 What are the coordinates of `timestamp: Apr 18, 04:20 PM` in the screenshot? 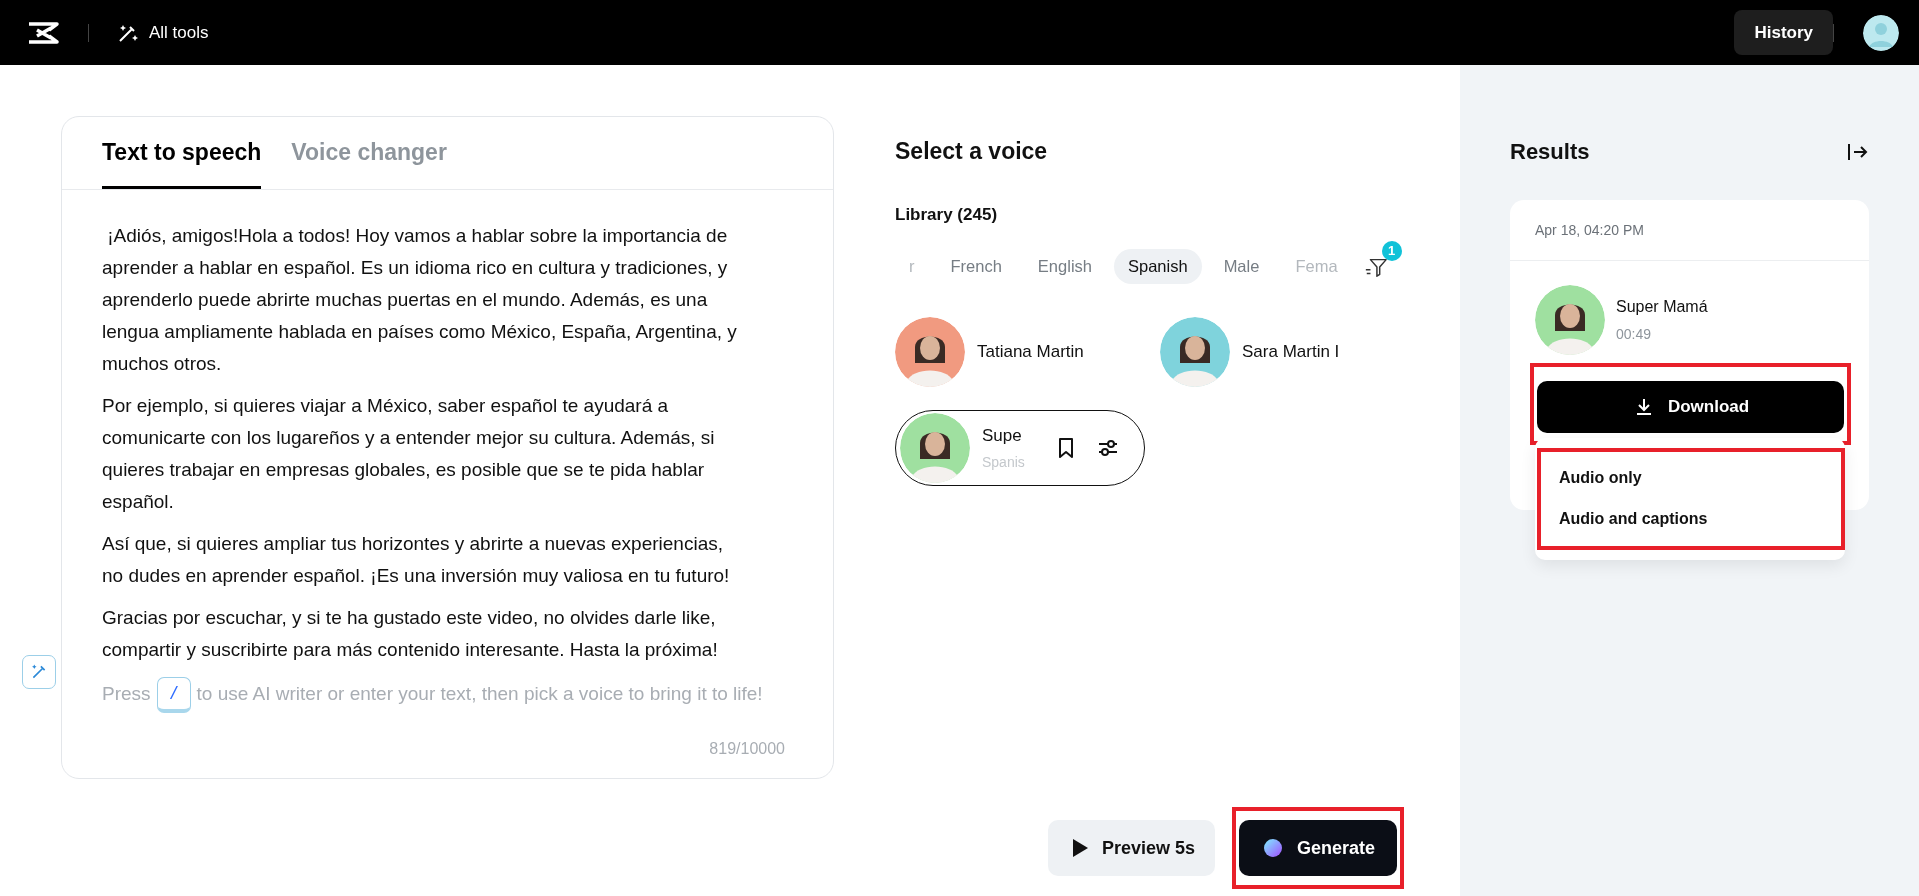 It's located at (1689, 230).